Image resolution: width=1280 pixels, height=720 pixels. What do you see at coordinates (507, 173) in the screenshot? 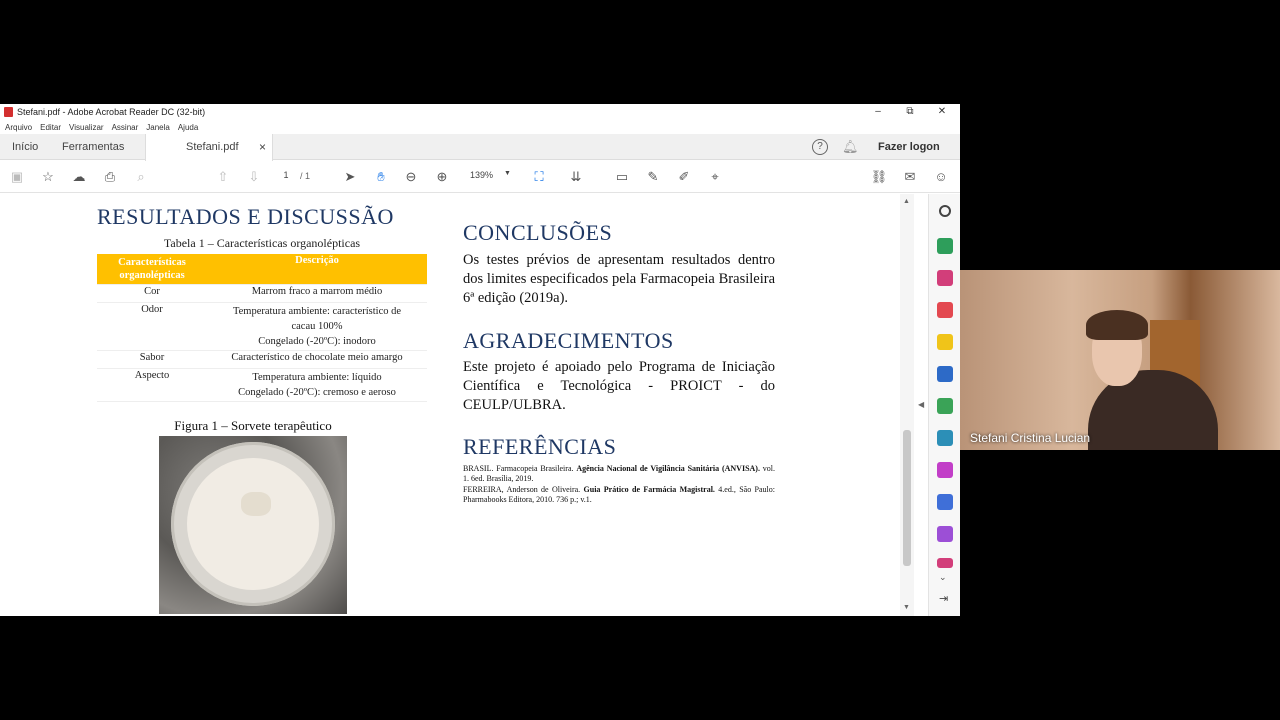
I see `chevron-down-icon: ▼` at bounding box center [507, 173].